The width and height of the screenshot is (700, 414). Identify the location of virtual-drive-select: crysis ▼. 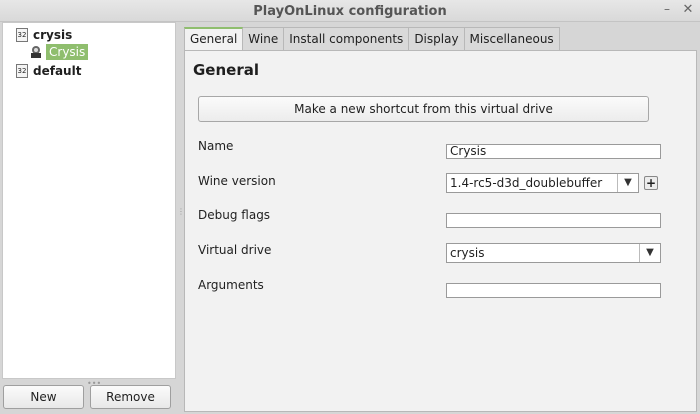
(553, 253).